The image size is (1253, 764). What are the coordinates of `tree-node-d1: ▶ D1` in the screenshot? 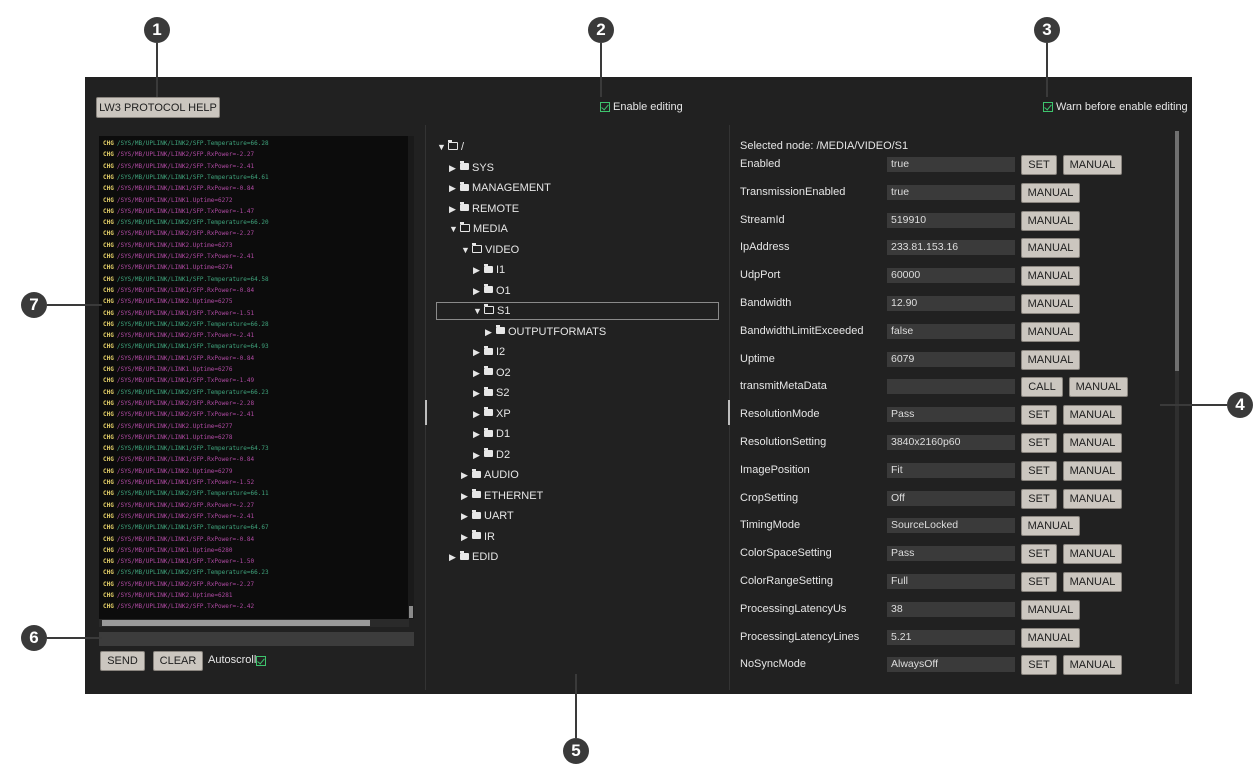 It's located at (491, 434).